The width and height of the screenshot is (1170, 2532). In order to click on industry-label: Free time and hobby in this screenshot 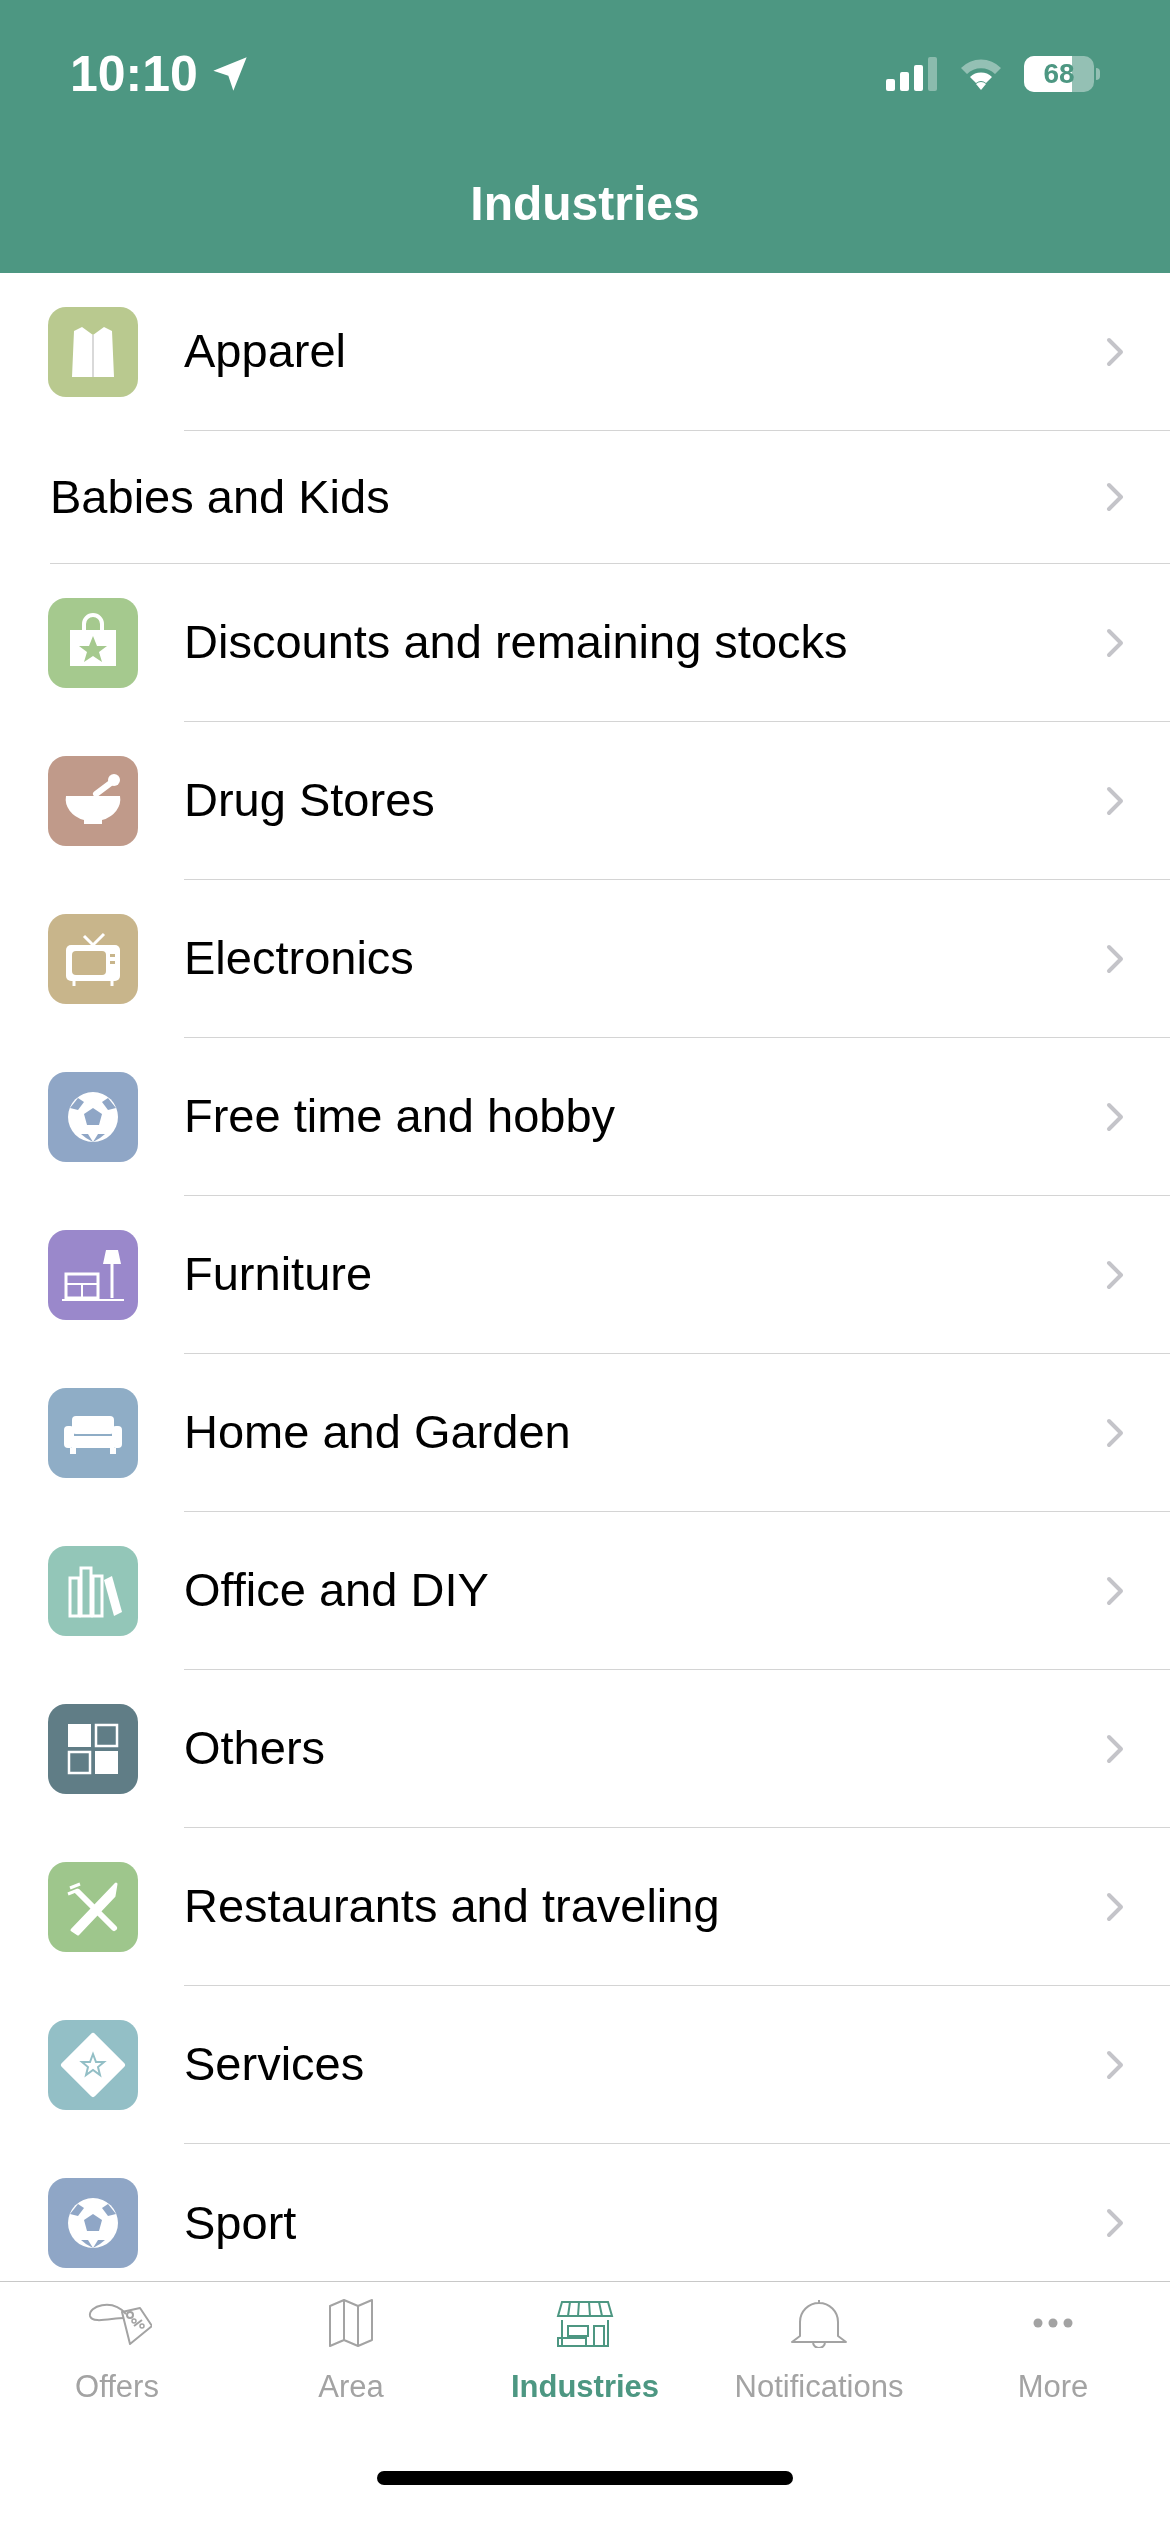, I will do `click(645, 1116)`.